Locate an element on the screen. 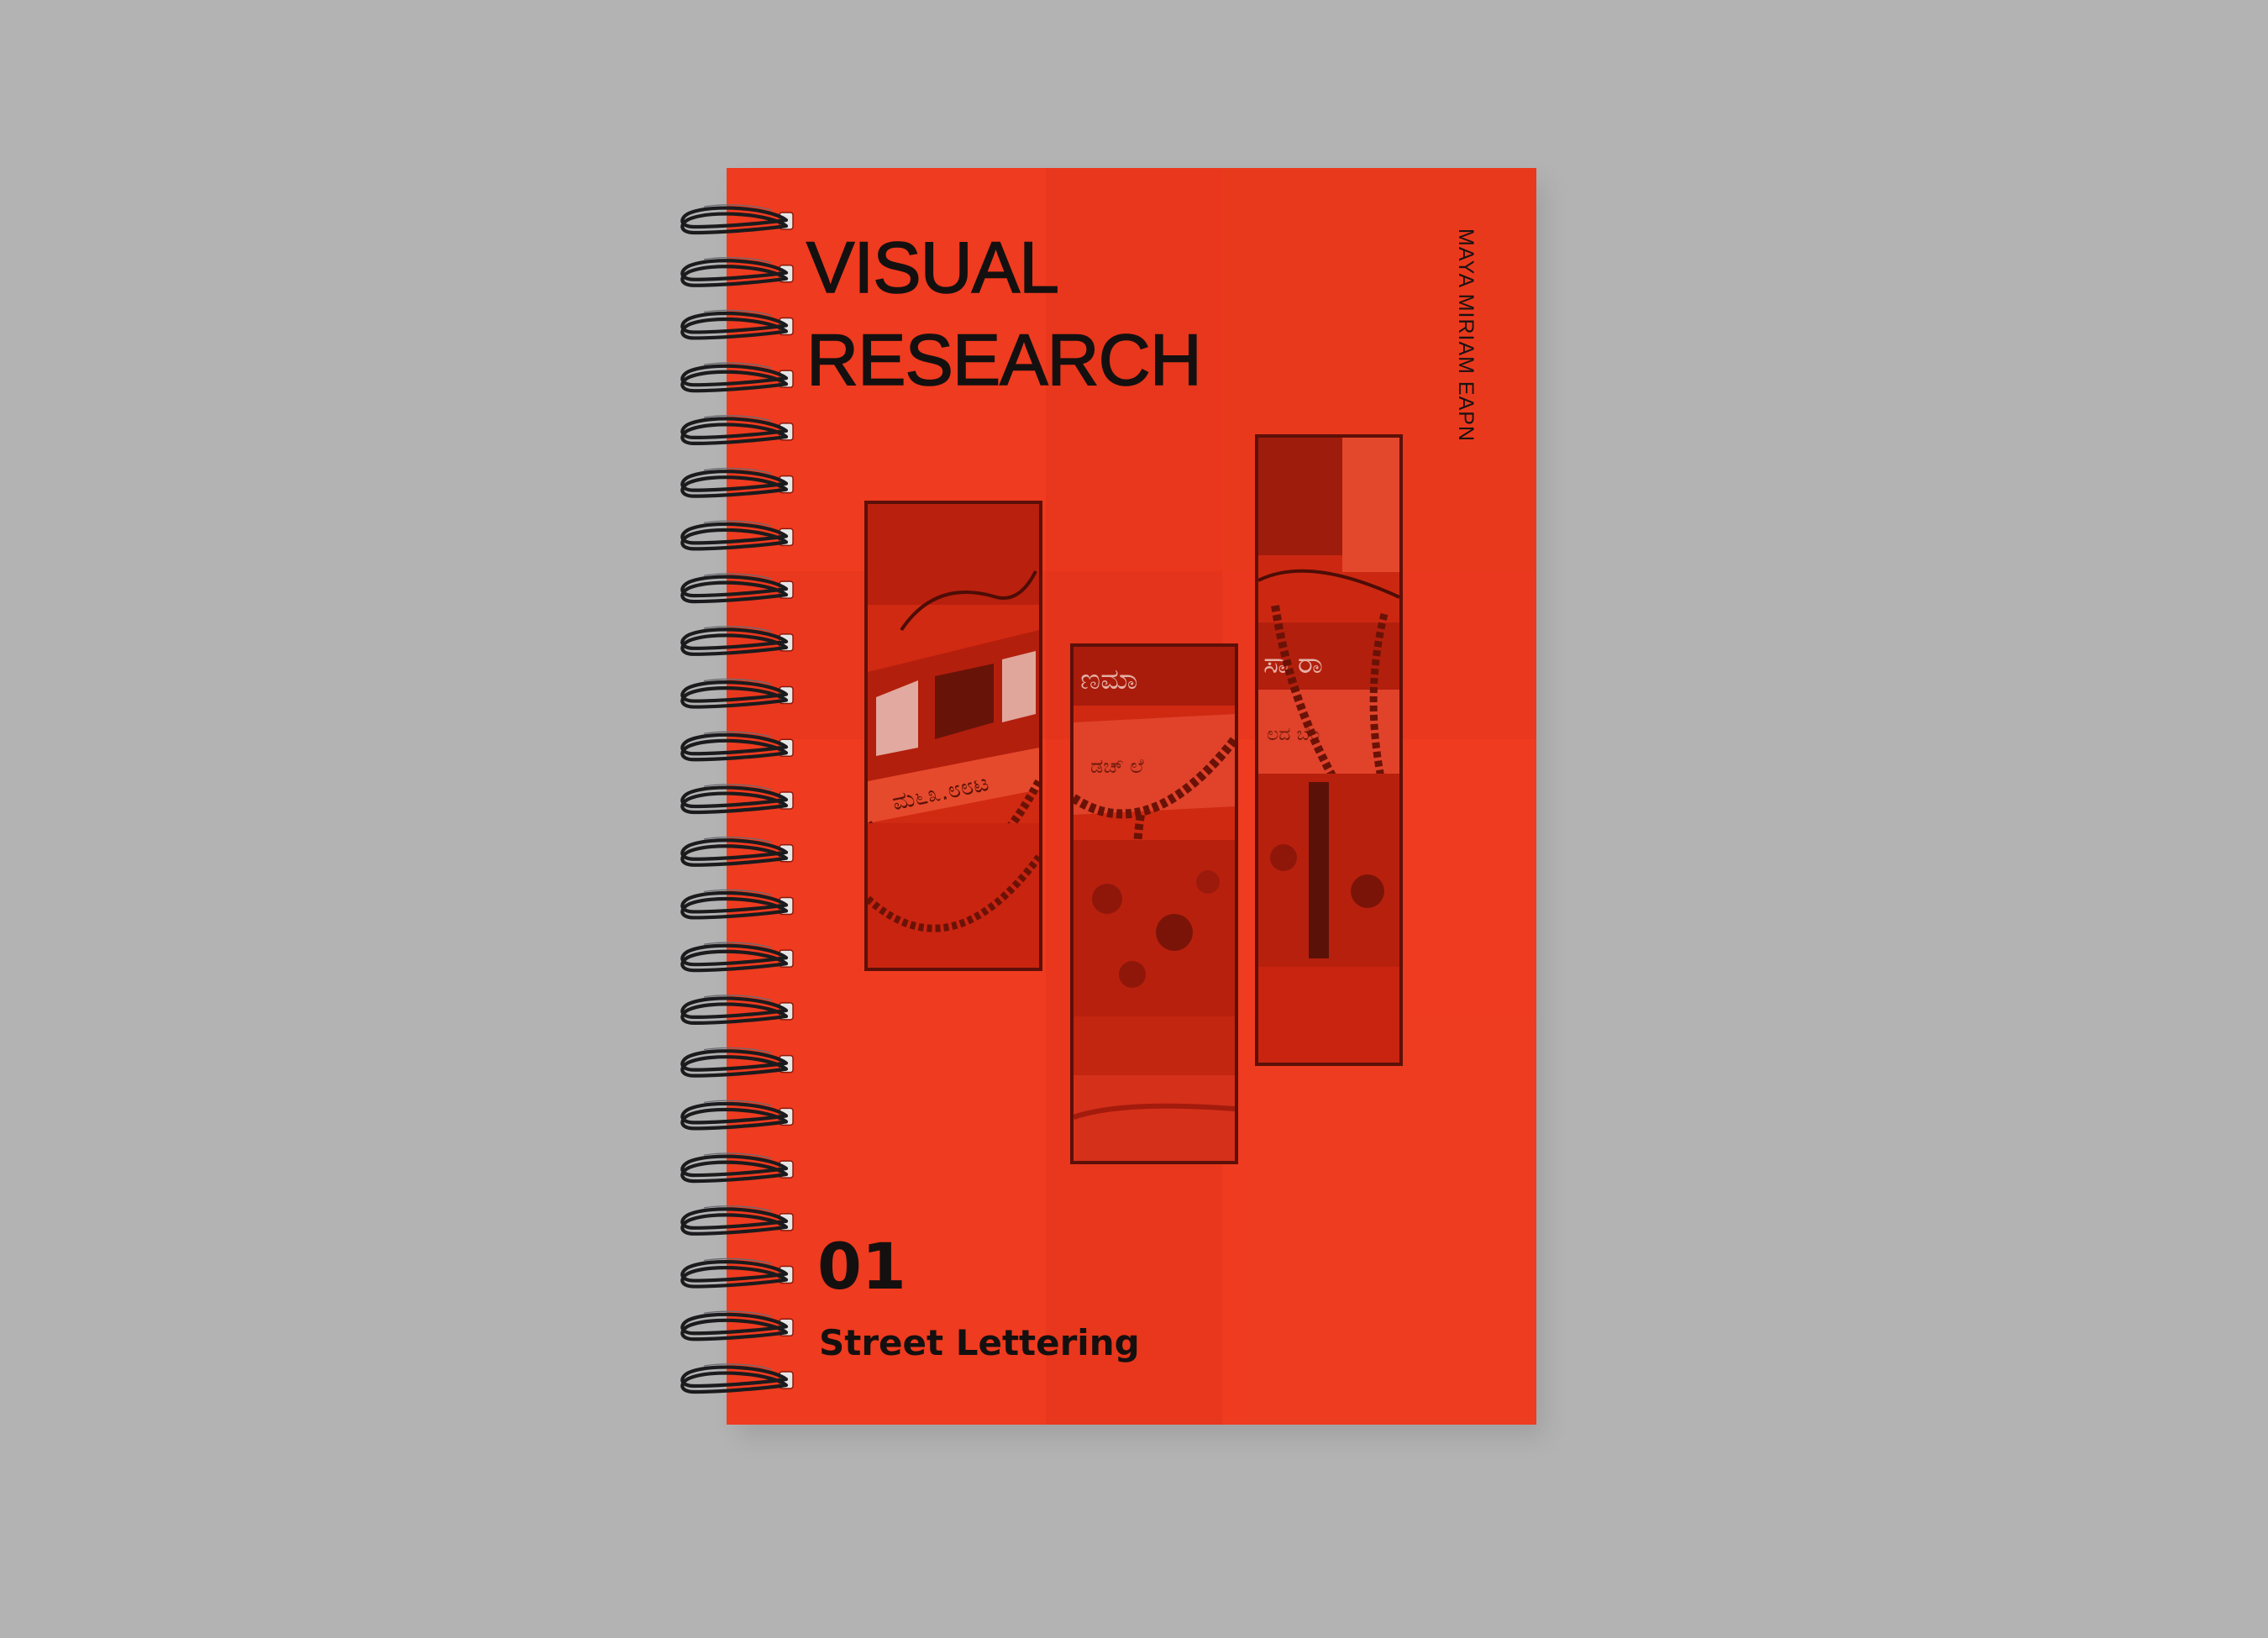 The width and height of the screenshot is (2268, 1638). issue-number: 01 is located at coordinates (861, 1266).